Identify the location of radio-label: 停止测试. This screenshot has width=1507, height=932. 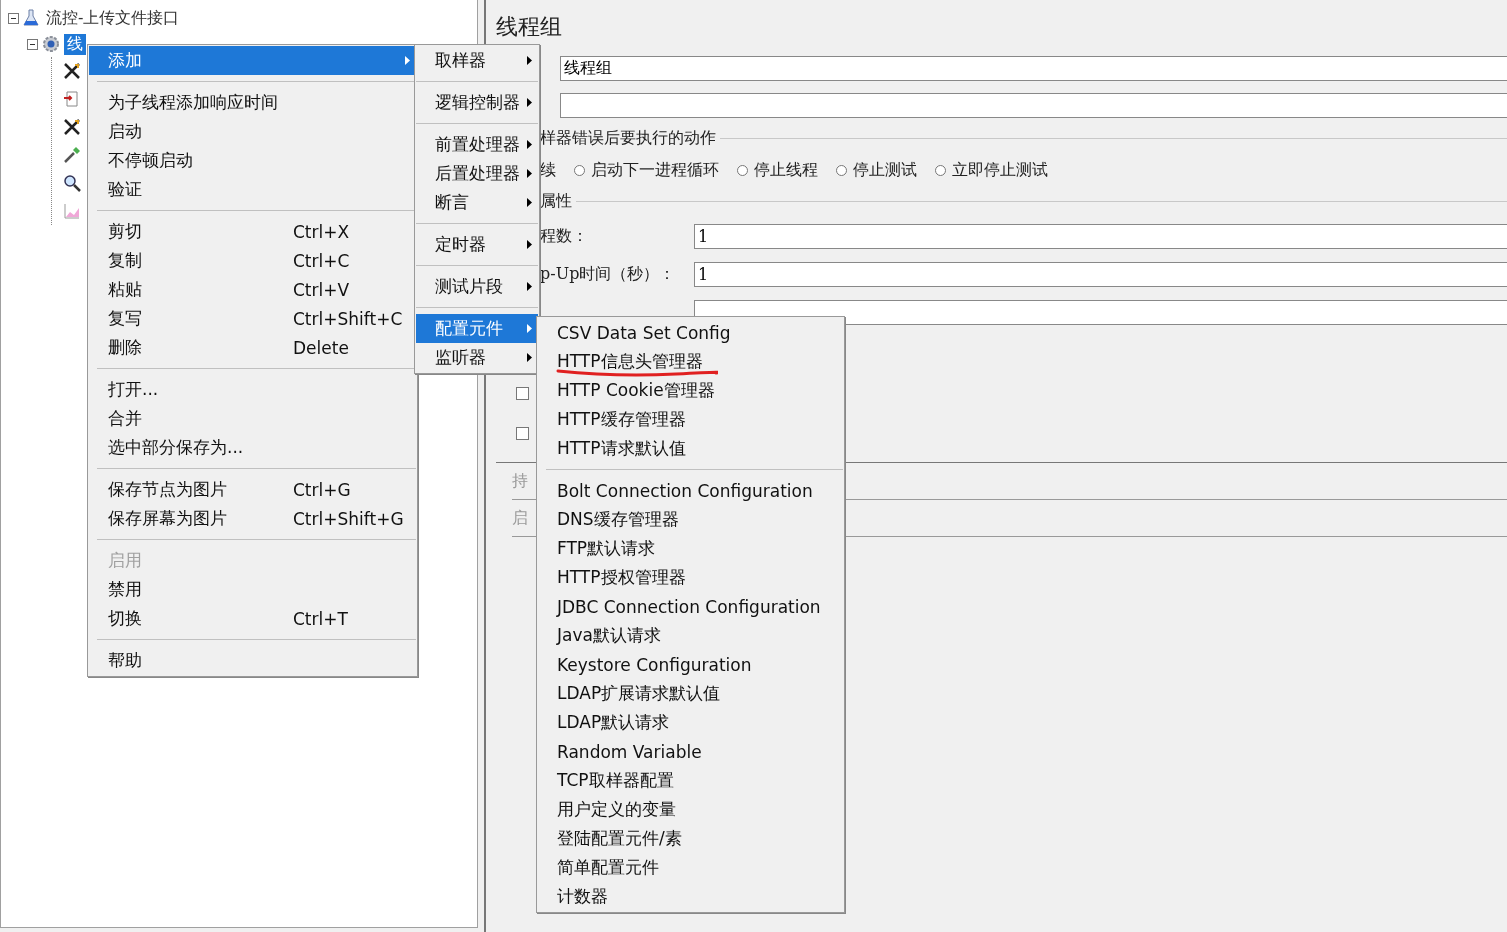
(885, 170).